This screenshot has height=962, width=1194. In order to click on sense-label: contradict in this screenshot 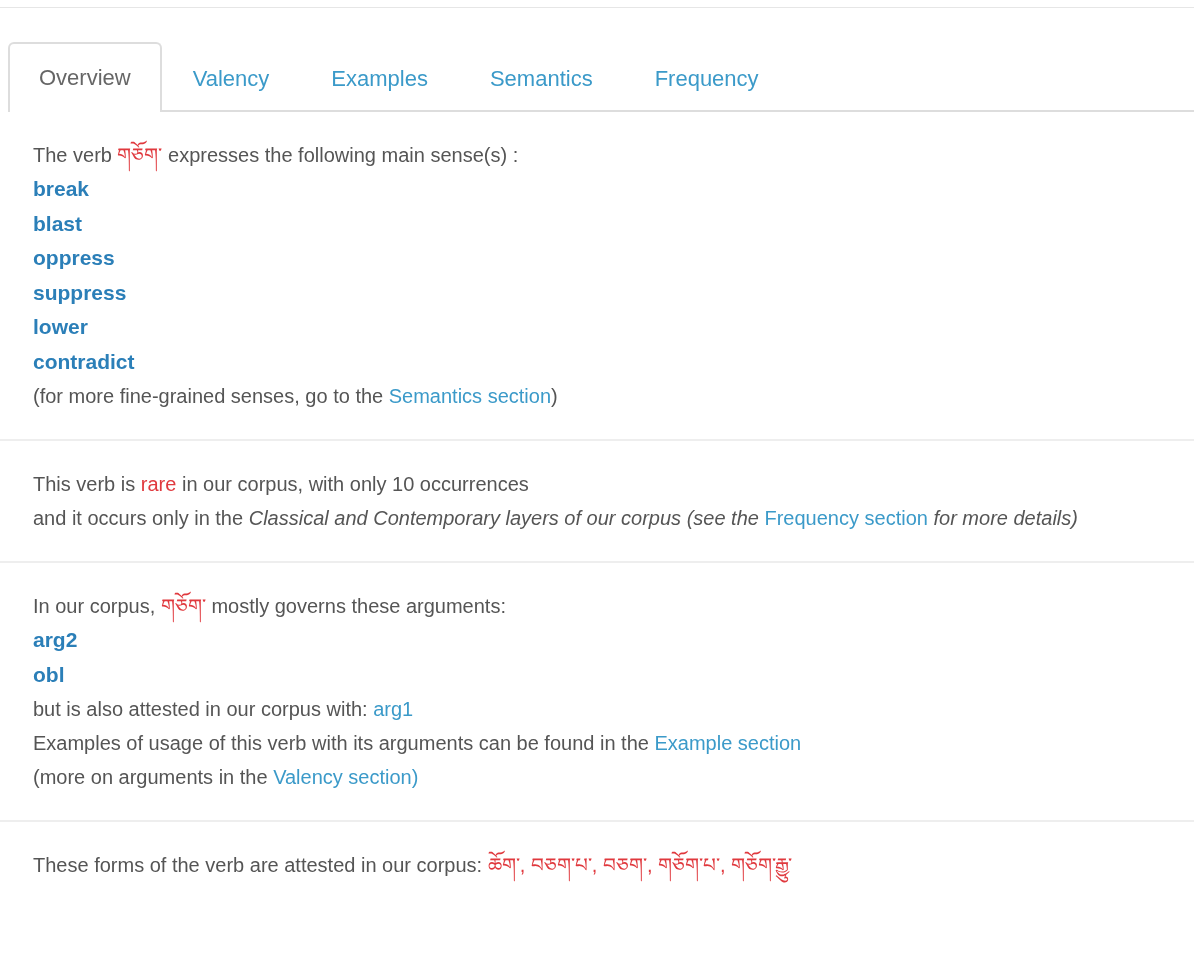, I will do `click(84, 361)`.